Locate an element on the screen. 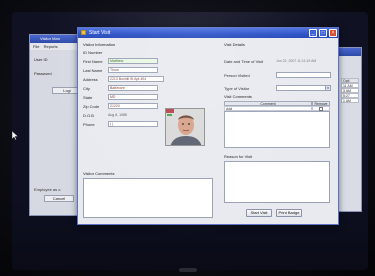  address-label: Address is located at coordinates (90, 79).